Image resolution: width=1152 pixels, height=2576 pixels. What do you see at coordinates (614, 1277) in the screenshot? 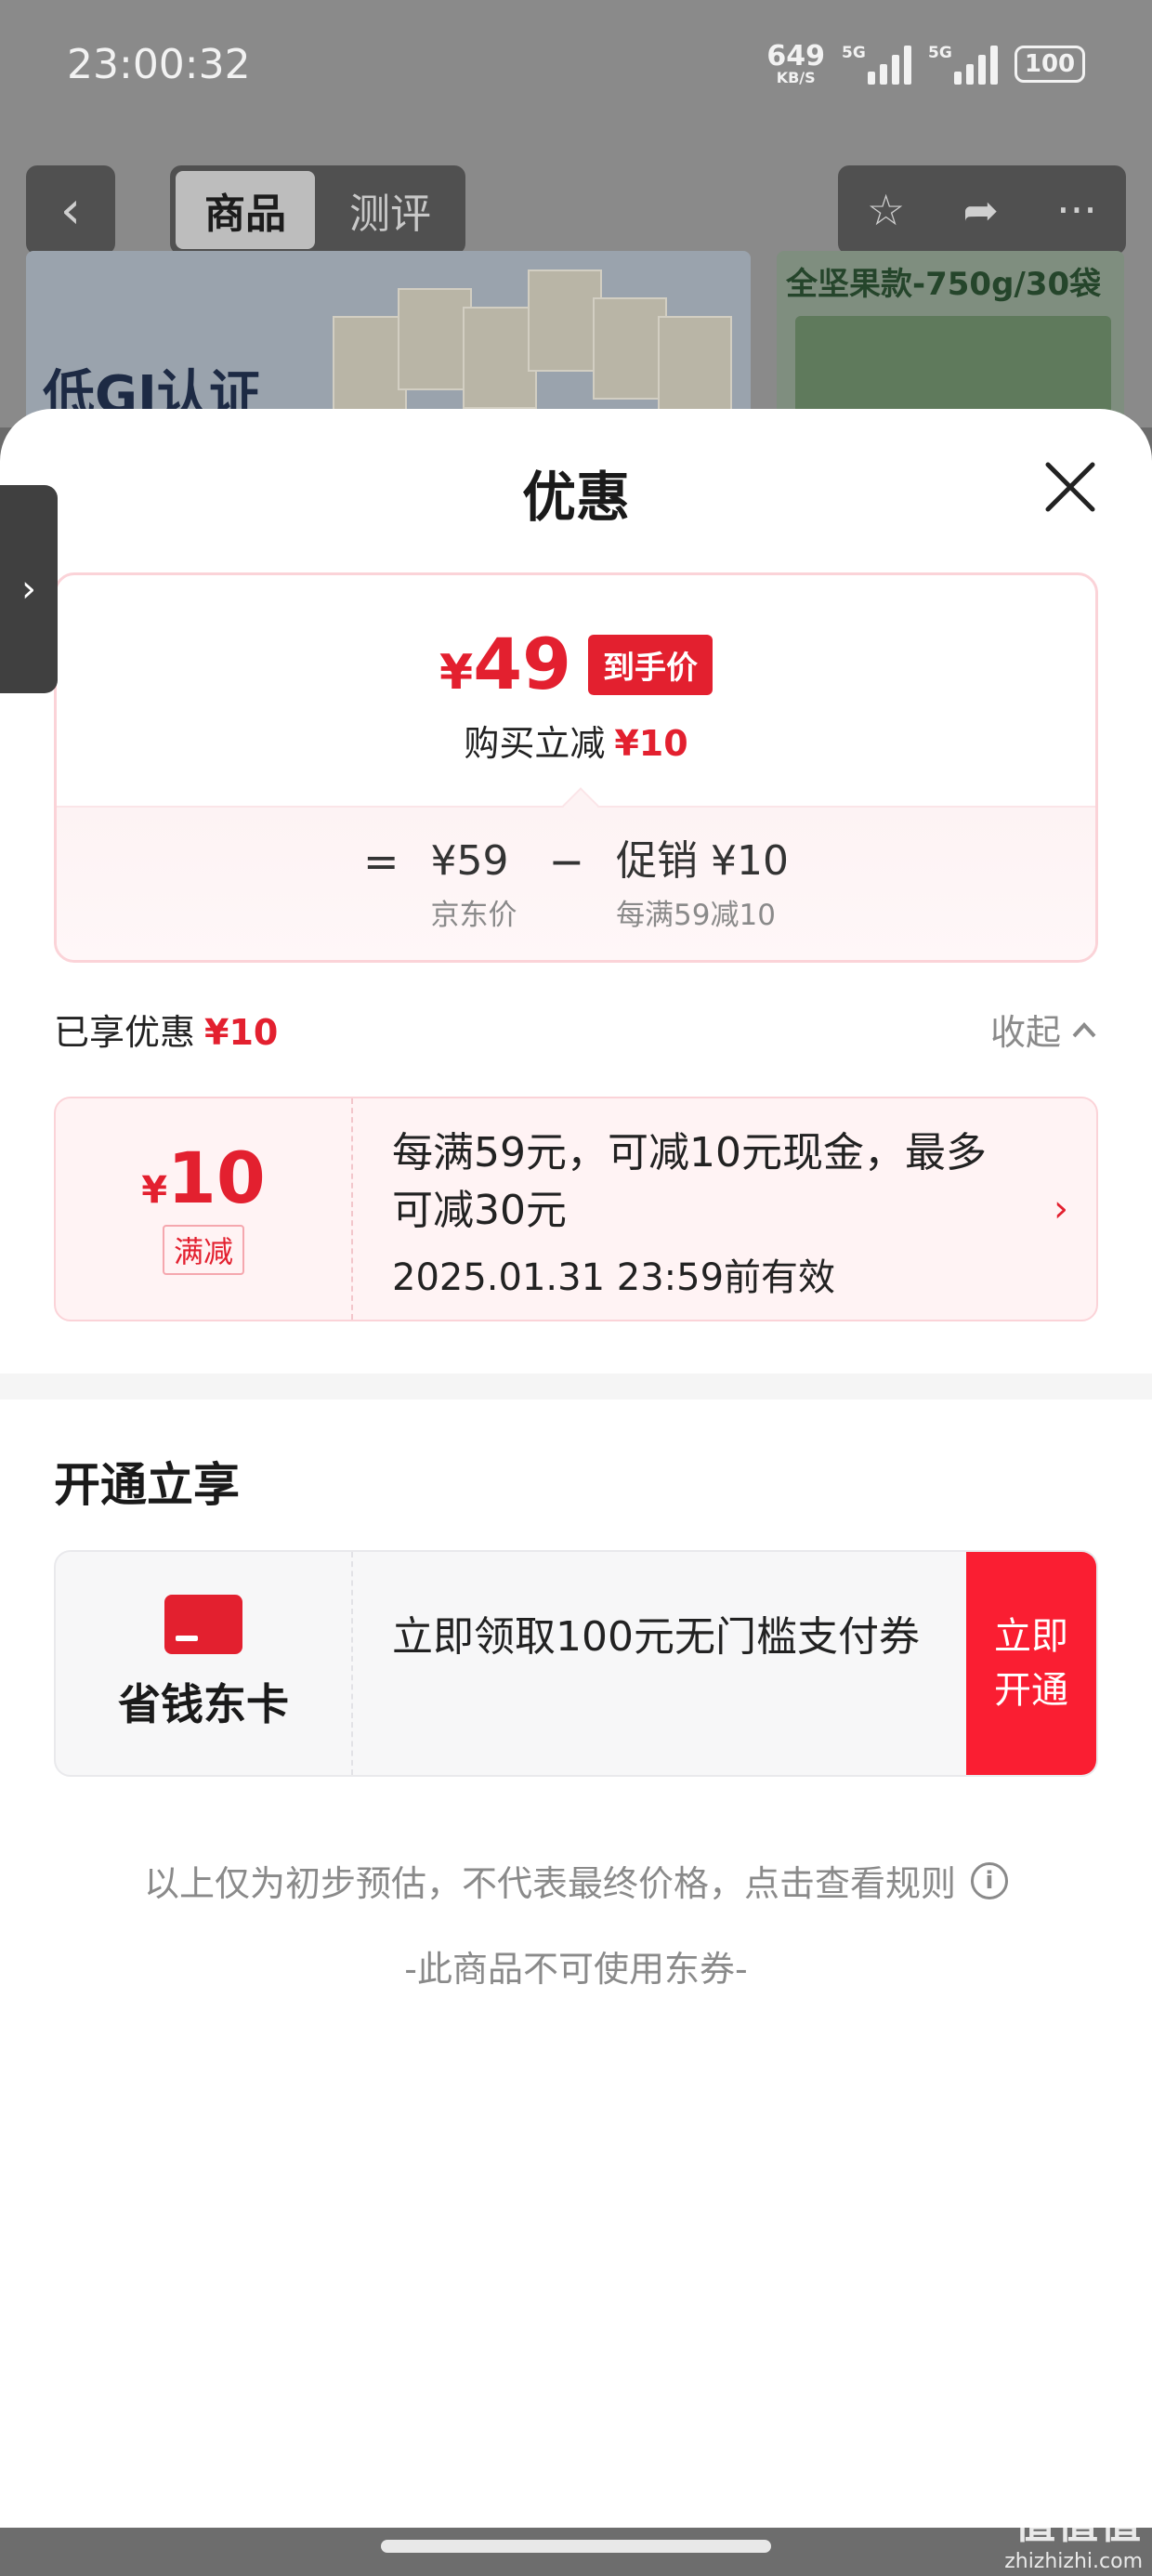
I see `coupon-validity: 2025.01.31 23:59前有效` at bounding box center [614, 1277].